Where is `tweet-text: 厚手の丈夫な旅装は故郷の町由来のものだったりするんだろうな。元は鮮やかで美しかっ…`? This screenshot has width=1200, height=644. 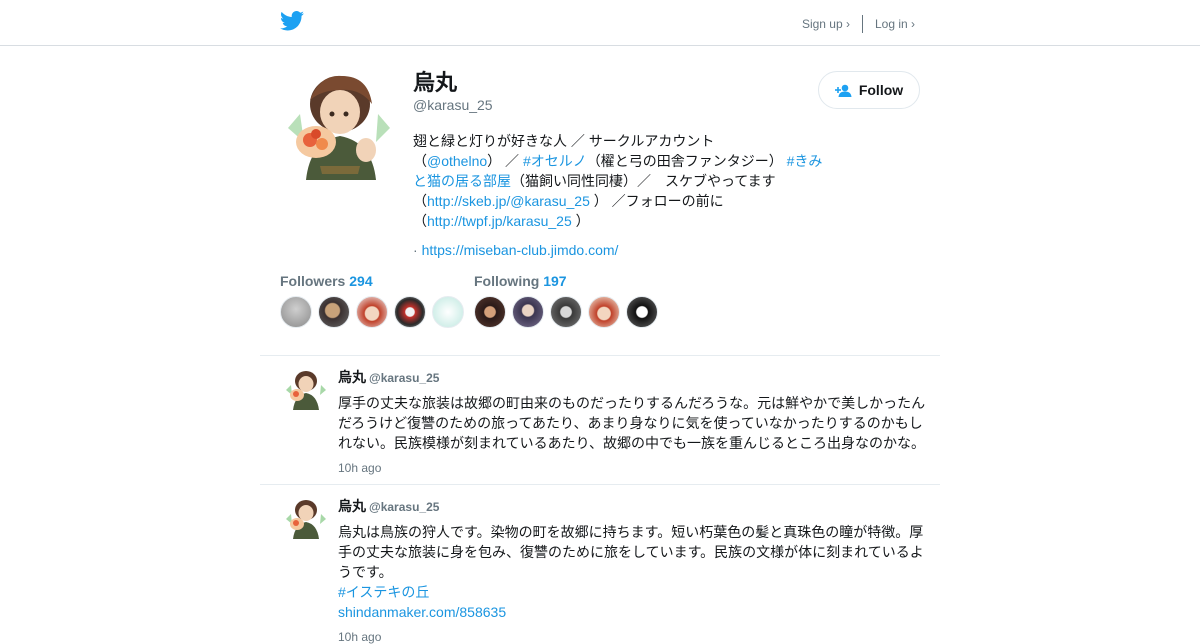 tweet-text: 厚手の丈夫な旅装は故郷の町由来のものだったりするんだろうな。元は鮮やかで美しかっ… is located at coordinates (632, 423).